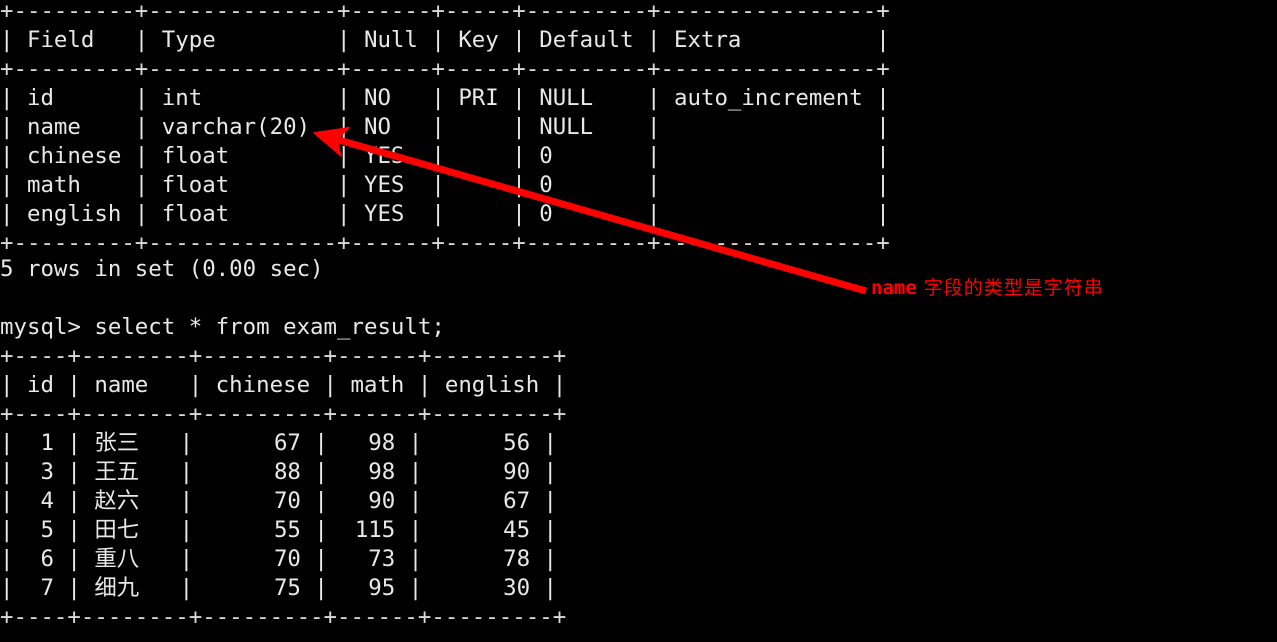  What do you see at coordinates (222, 327) in the screenshot?
I see `mysql-prompt-line: mysql> select * from exam_result;` at bounding box center [222, 327].